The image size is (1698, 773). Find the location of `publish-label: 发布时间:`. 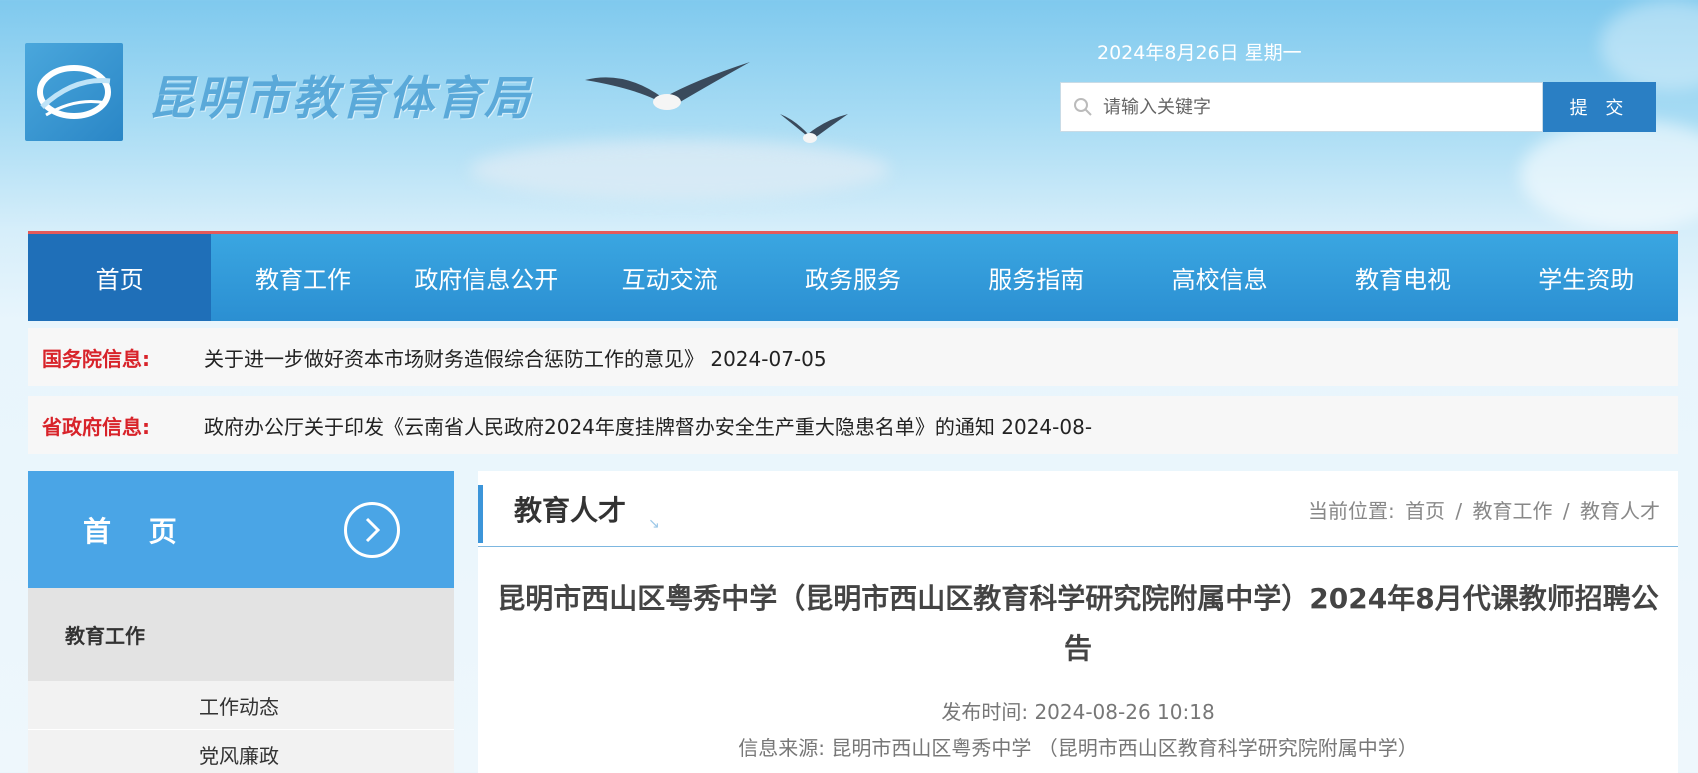

publish-label: 发布时间: is located at coordinates (985, 712).